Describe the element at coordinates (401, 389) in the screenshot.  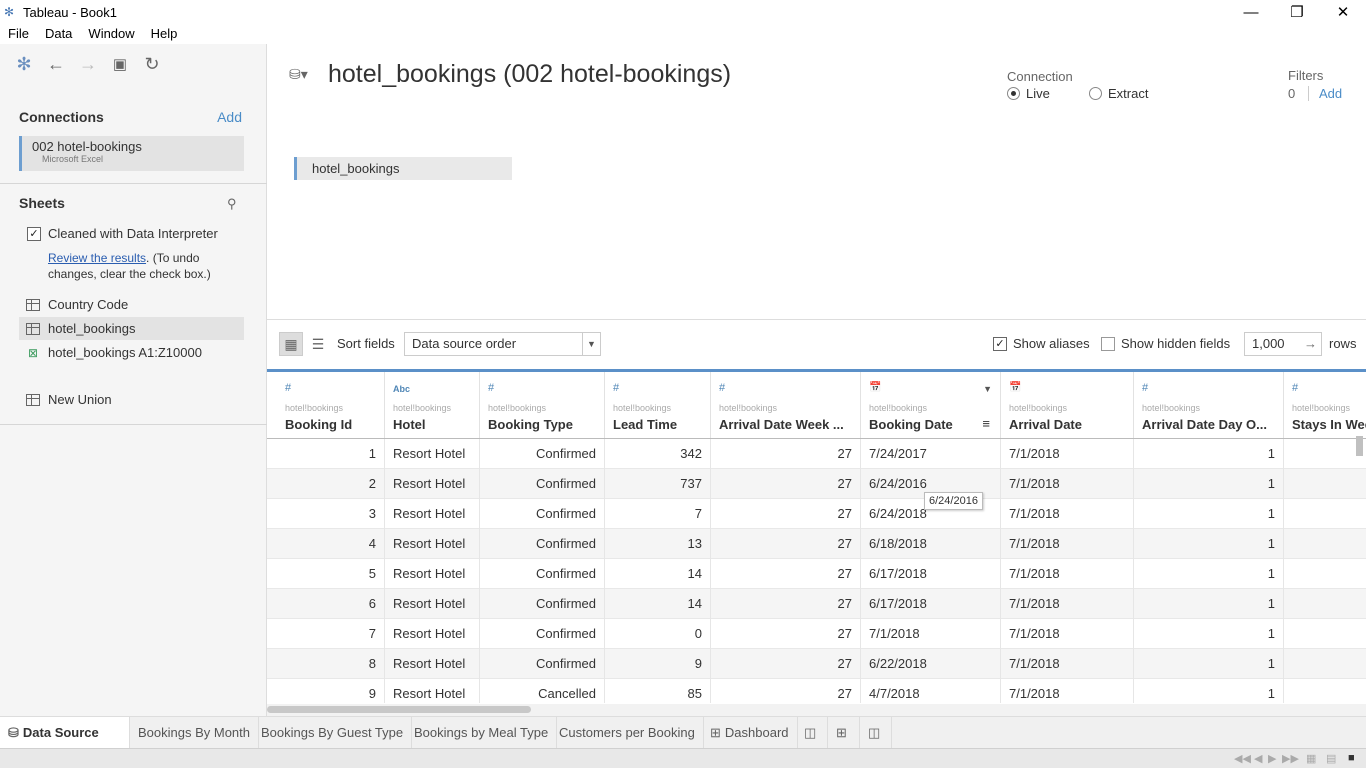
I see `string-type-icon: Abc` at that location.